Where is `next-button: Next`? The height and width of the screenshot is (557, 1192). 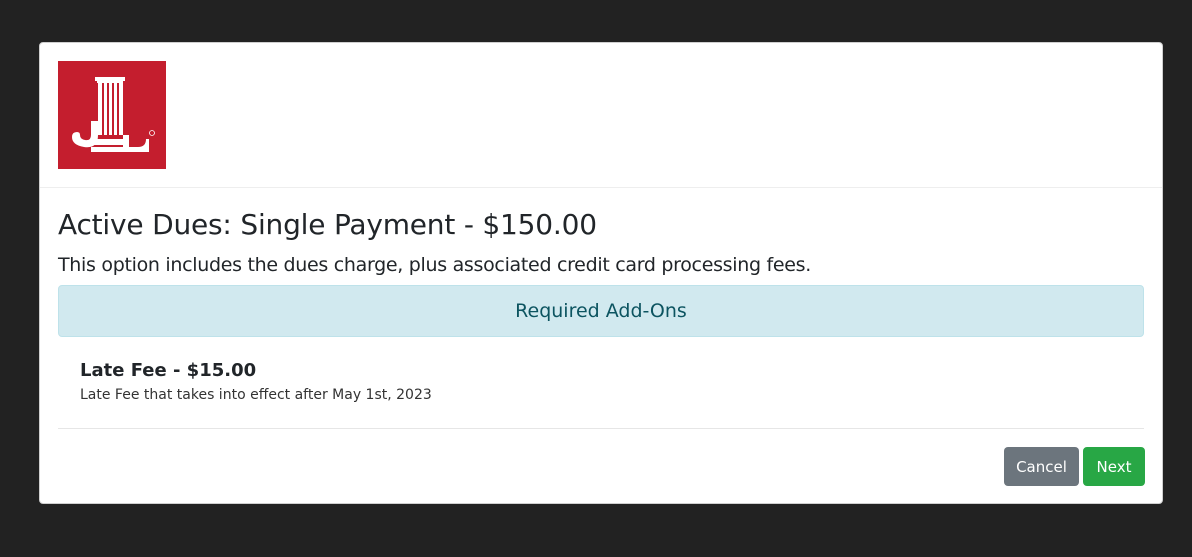
next-button: Next is located at coordinates (1114, 466).